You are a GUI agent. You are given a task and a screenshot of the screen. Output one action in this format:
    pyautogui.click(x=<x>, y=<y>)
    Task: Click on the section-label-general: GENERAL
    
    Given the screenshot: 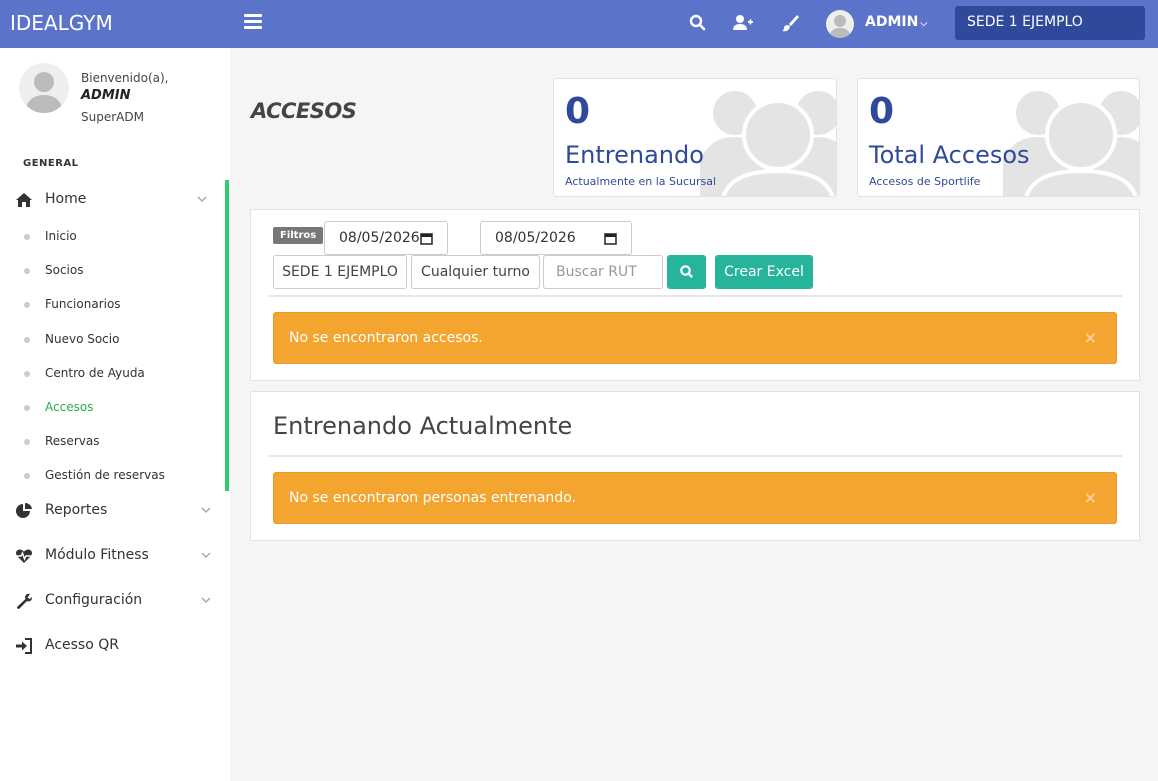 What is the action you would take?
    pyautogui.click(x=51, y=163)
    